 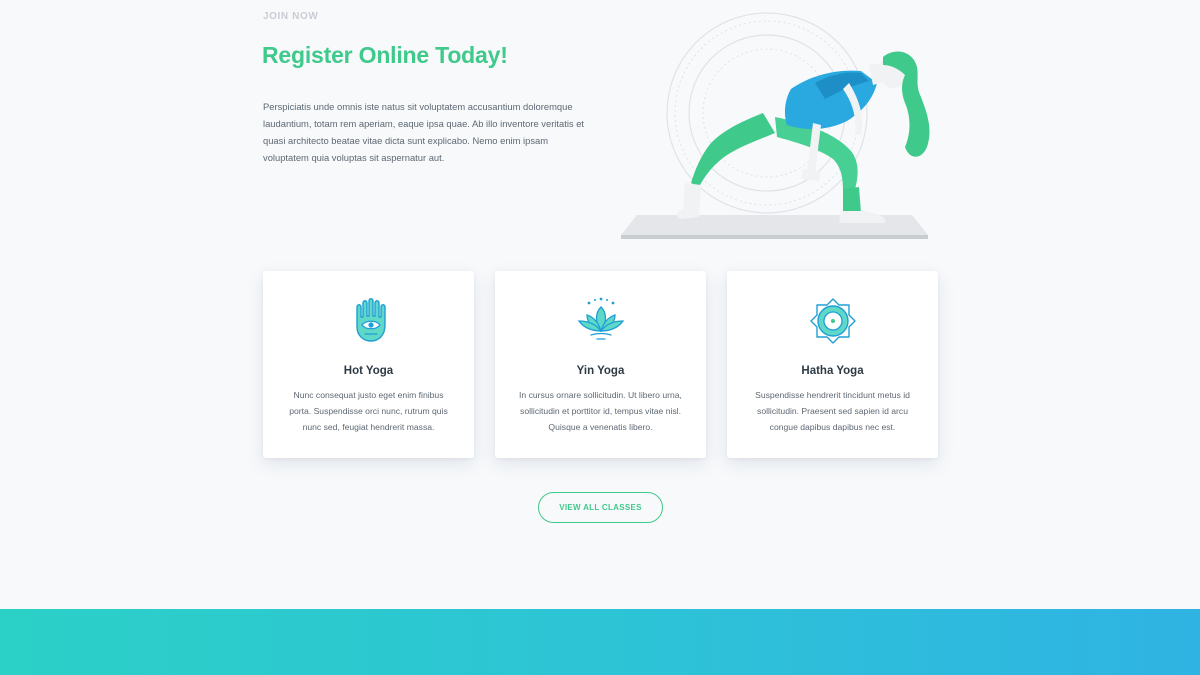 What do you see at coordinates (385, 55) in the screenshot?
I see `section-heading: Register Online Today!` at bounding box center [385, 55].